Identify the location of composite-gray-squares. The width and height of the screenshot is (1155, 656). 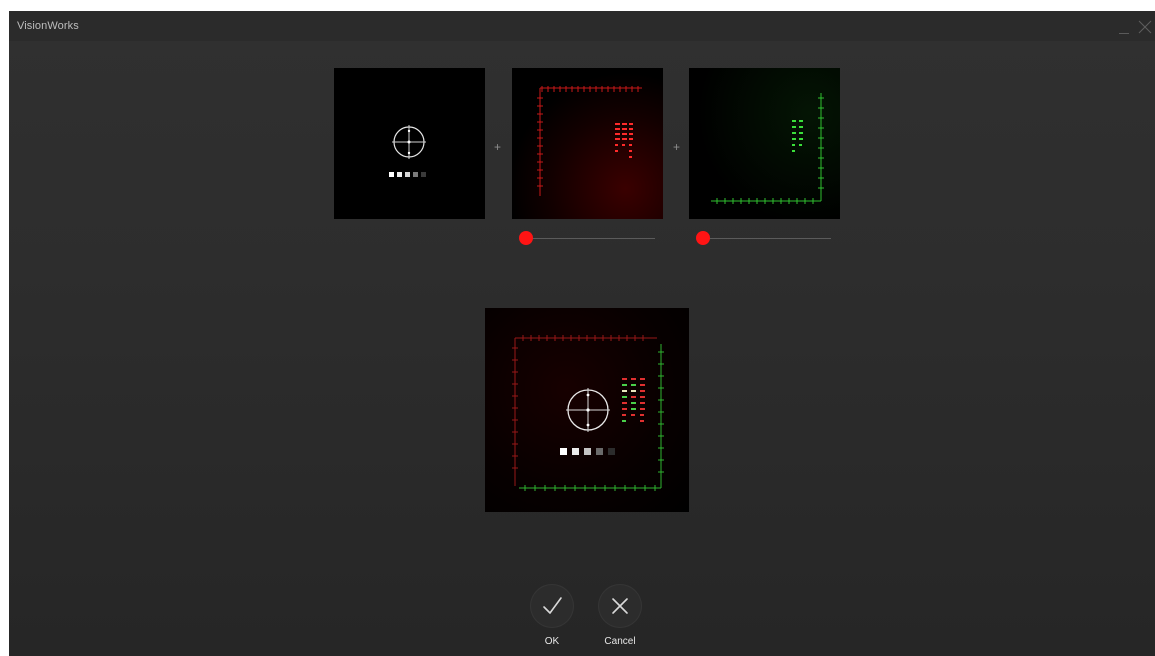
(587, 451).